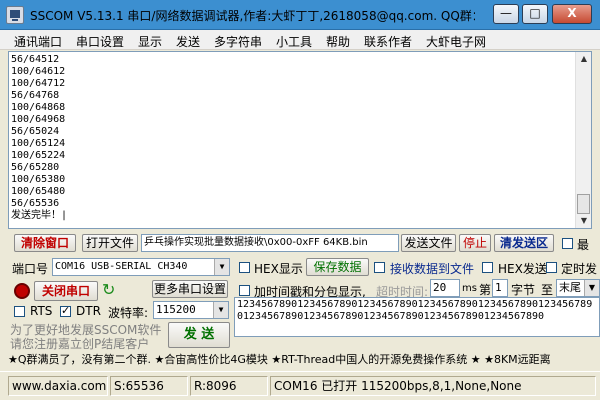 This screenshot has width=600, height=400. I want to click on dtr-label: DTR, so click(88, 311).